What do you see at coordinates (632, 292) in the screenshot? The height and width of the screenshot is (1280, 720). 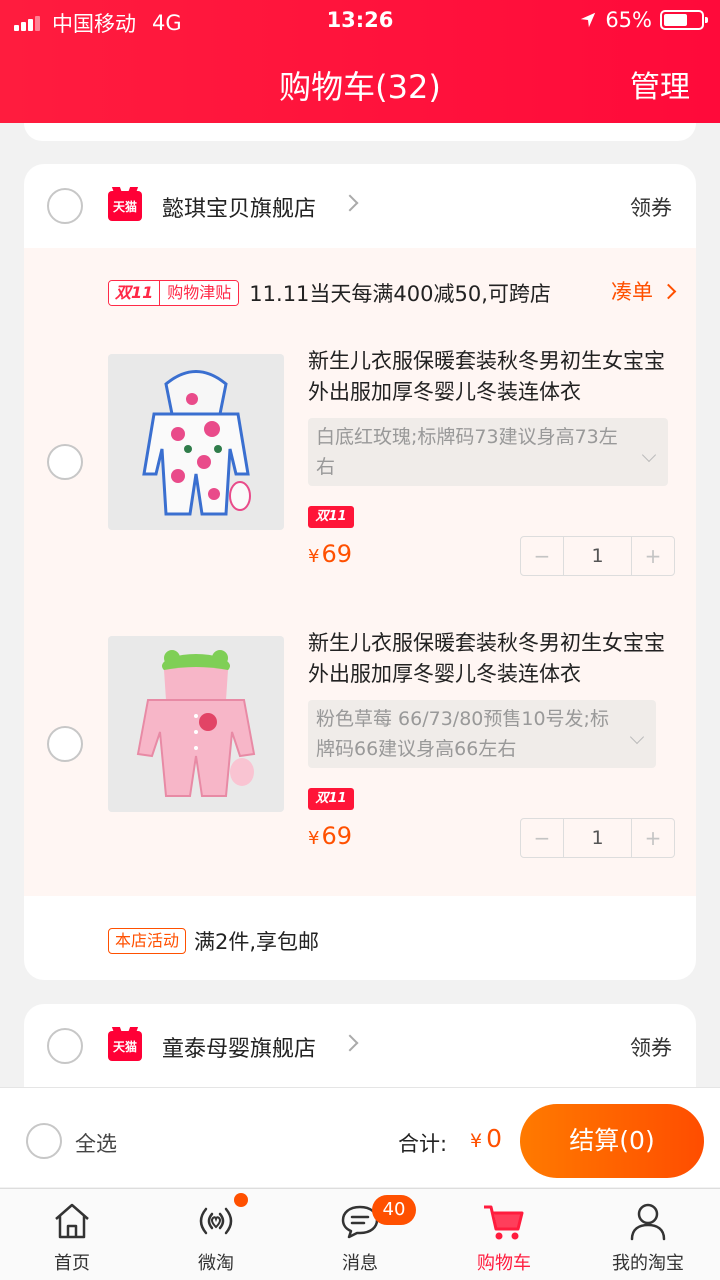 I see `cou-dan-label: 凑单` at bounding box center [632, 292].